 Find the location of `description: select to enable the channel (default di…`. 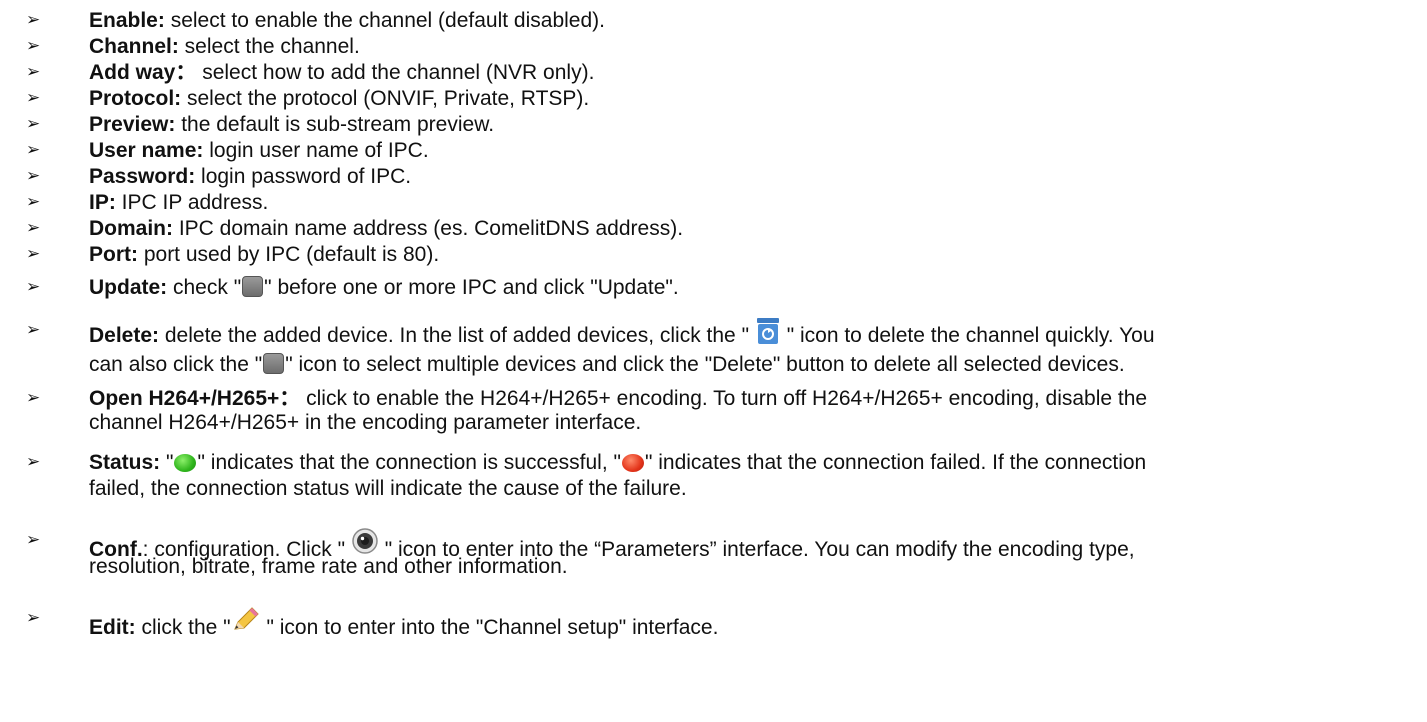

description: select to enable the channel (default di… is located at coordinates (384, 20).